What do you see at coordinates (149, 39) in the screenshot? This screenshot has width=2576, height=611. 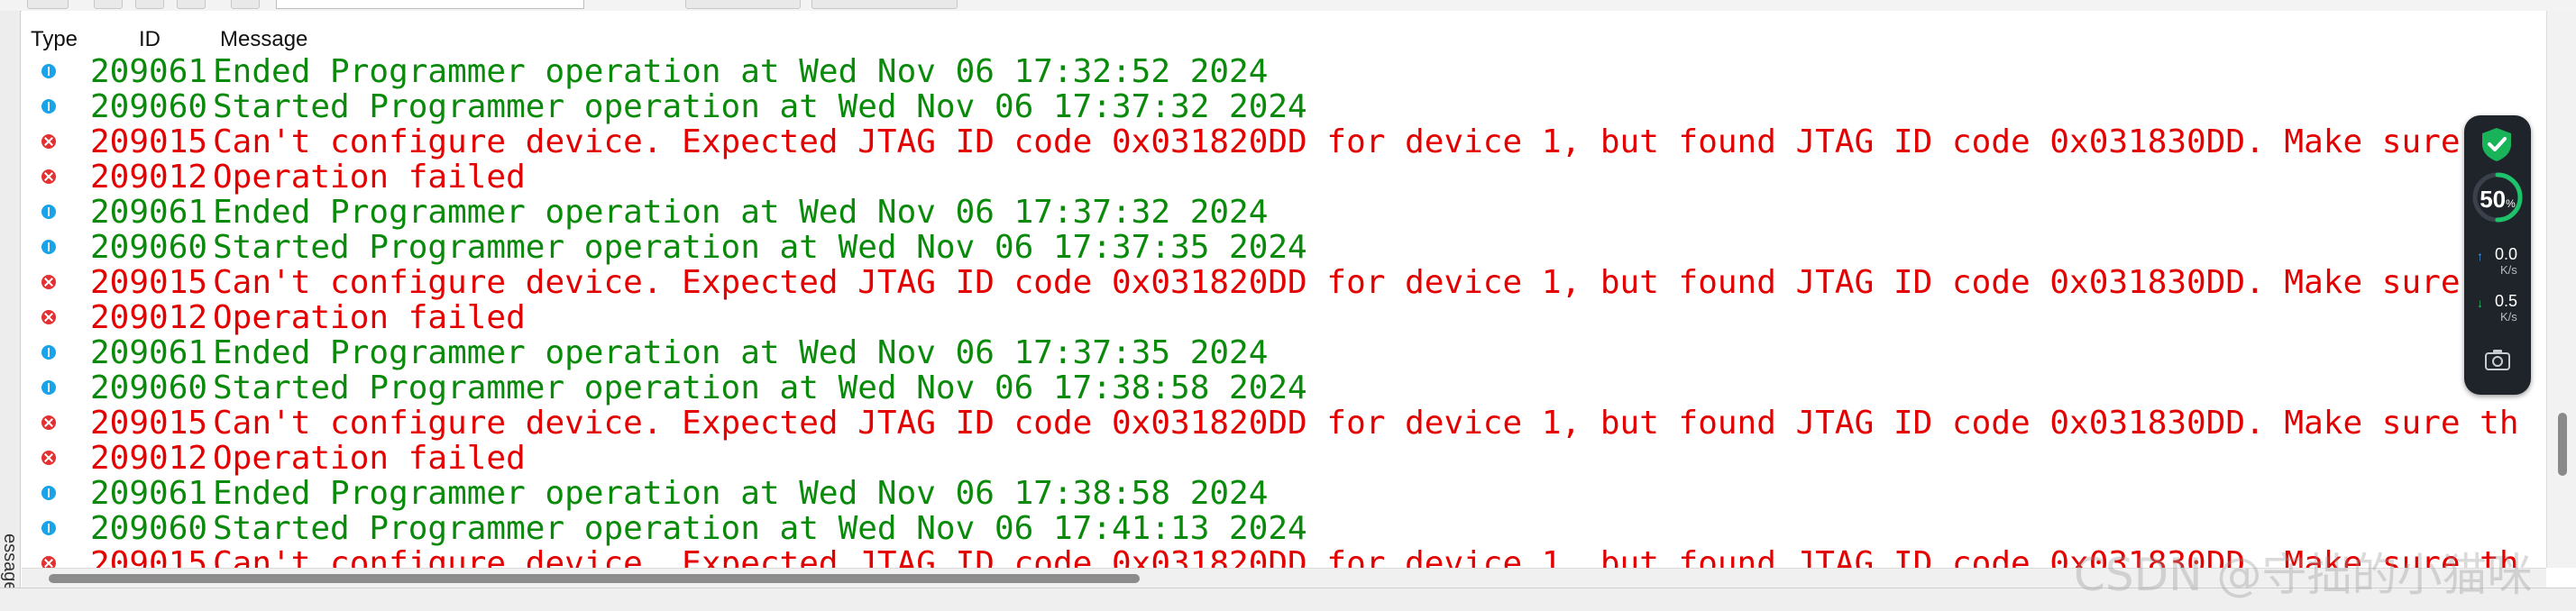 I see `column-id: ID` at bounding box center [149, 39].